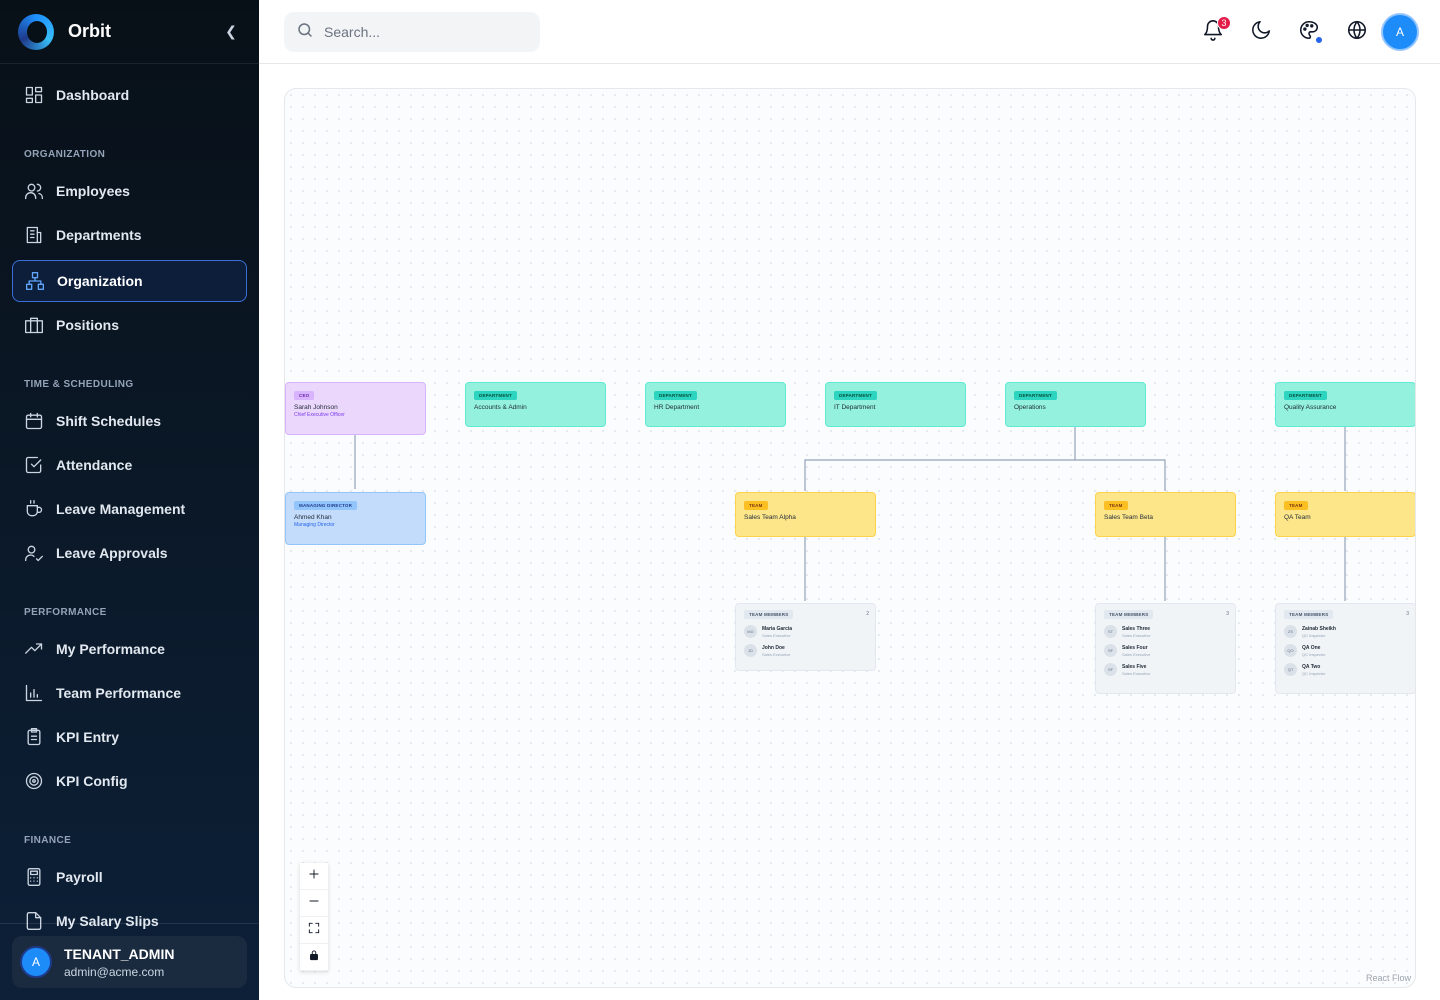 The height and width of the screenshot is (1000, 1440). I want to click on notifications-button: 3, so click(1216, 30).